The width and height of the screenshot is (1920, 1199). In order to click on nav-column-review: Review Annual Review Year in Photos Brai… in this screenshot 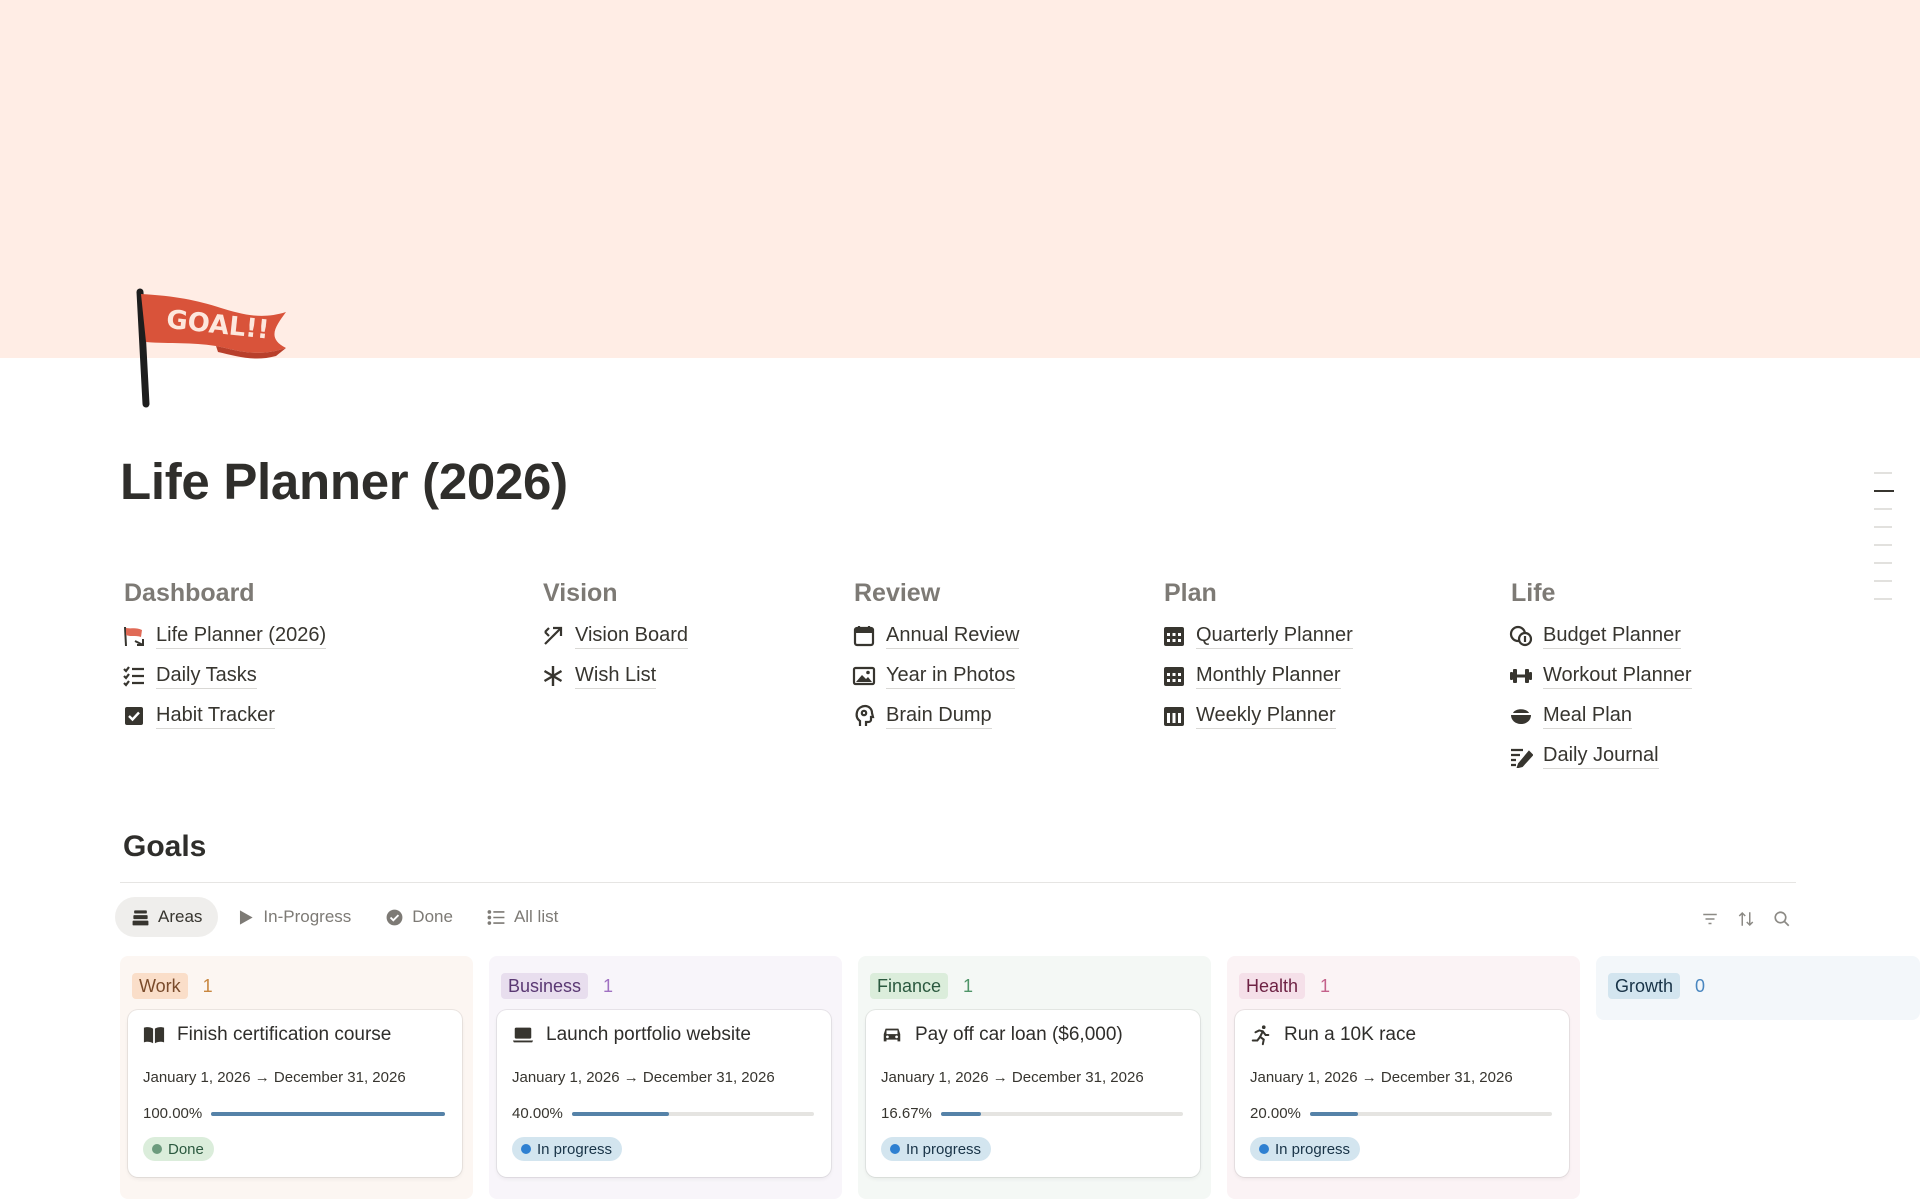, I will do `click(935, 659)`.